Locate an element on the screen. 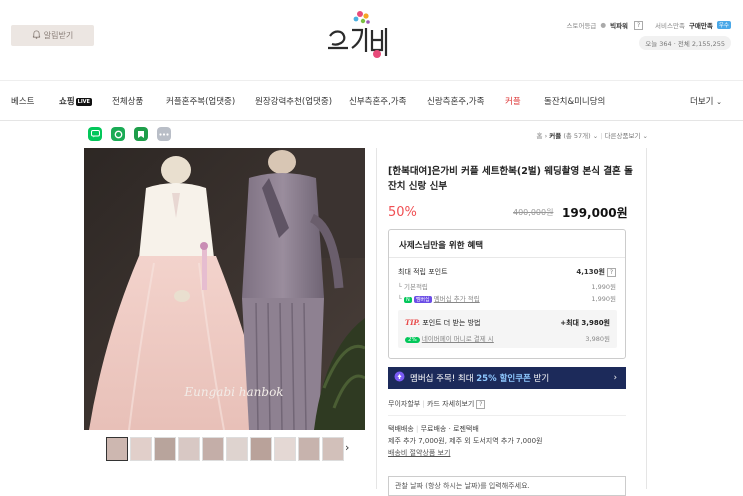 Image resolution: width=743 pixels, height=496 pixels. banner-prefix: 멤버십 주목! 최대 is located at coordinates (442, 379).